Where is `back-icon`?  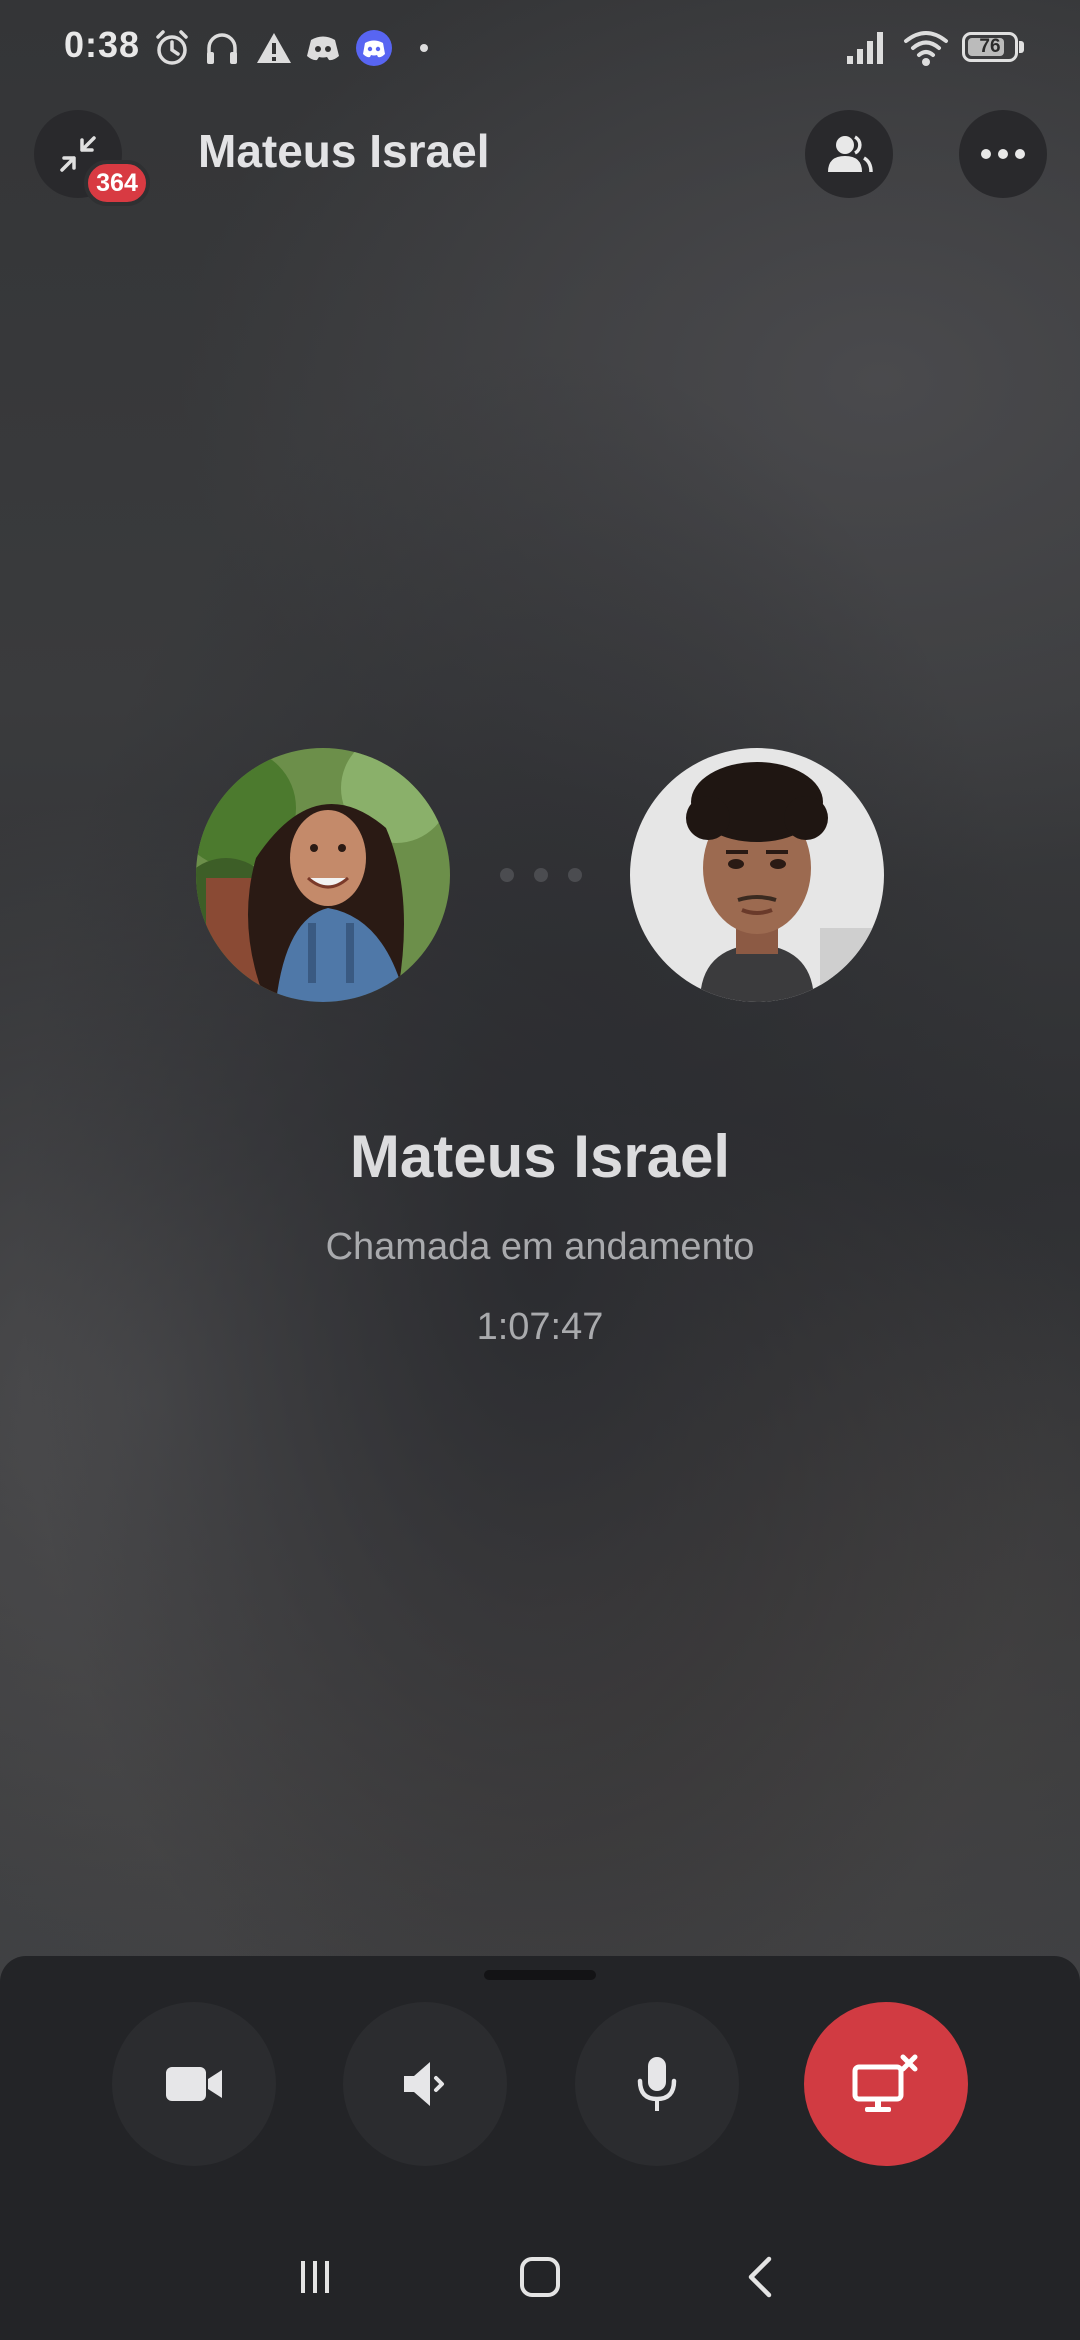 back-icon is located at coordinates (760, 2277).